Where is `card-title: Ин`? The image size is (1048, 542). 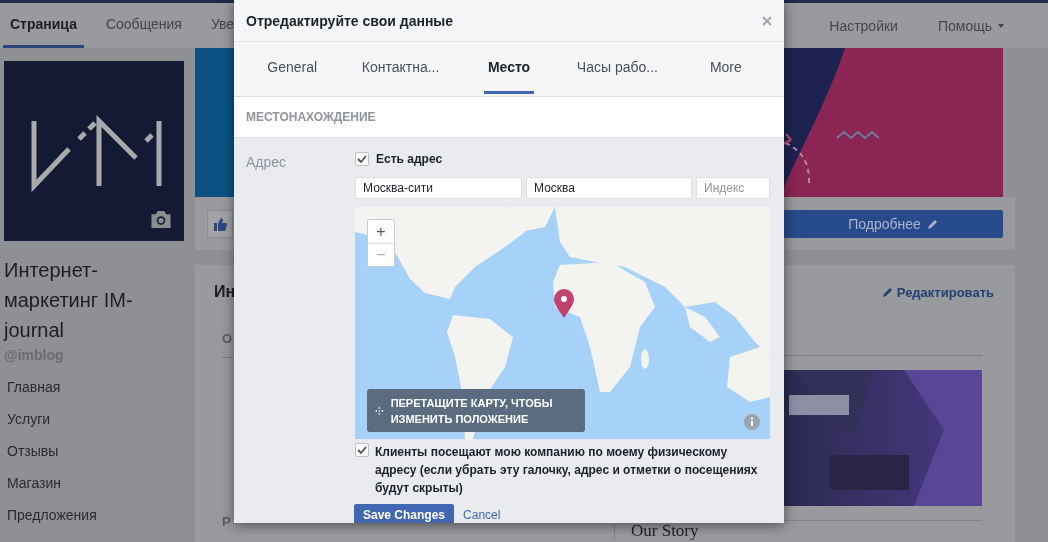
card-title: Ин is located at coordinates (225, 292).